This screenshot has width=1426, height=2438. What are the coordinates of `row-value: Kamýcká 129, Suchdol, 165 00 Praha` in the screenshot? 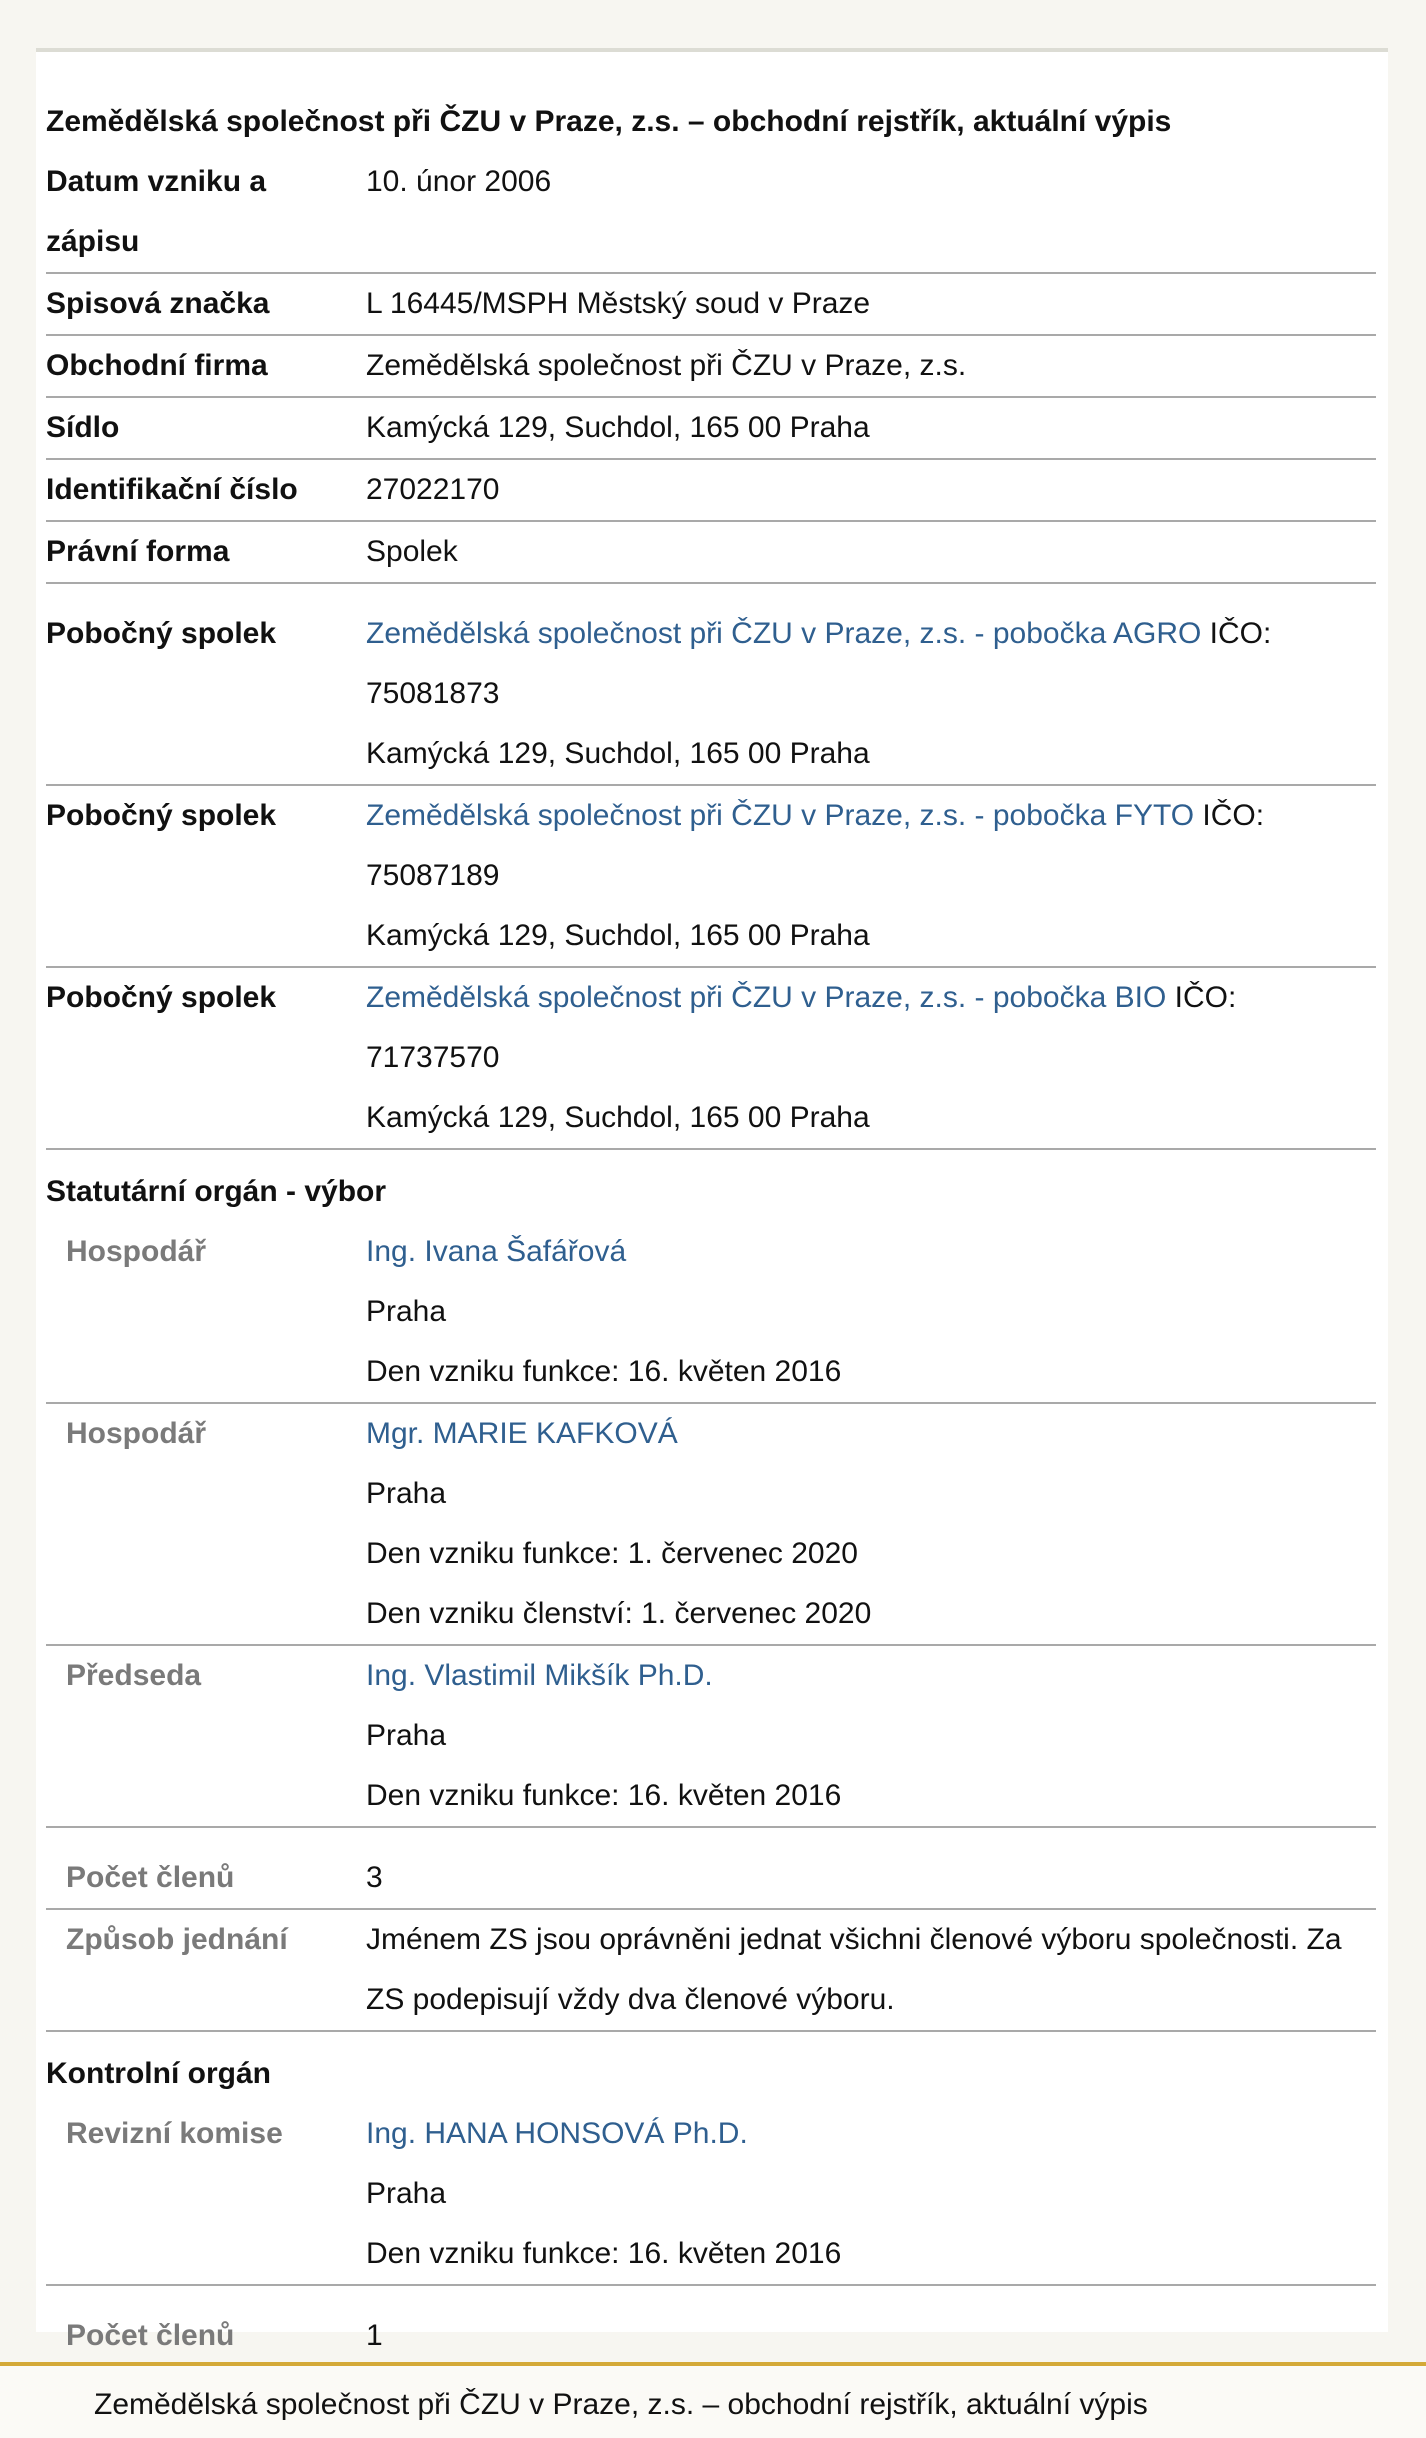 It's located at (618, 427).